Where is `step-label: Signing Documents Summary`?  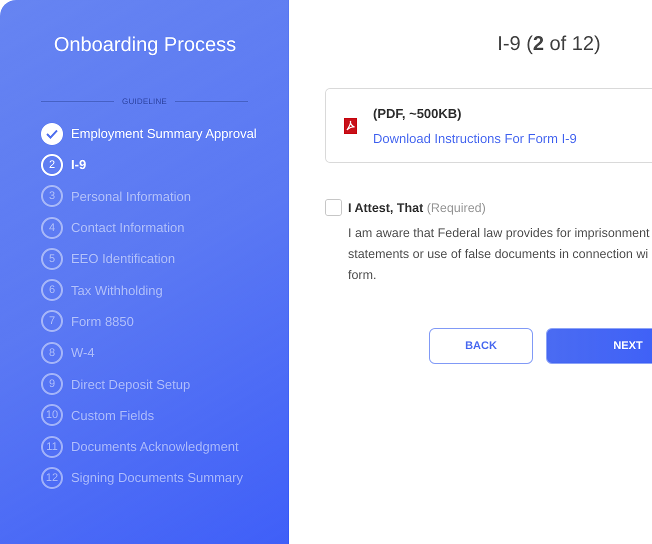 step-label: Signing Documents Summary is located at coordinates (157, 478).